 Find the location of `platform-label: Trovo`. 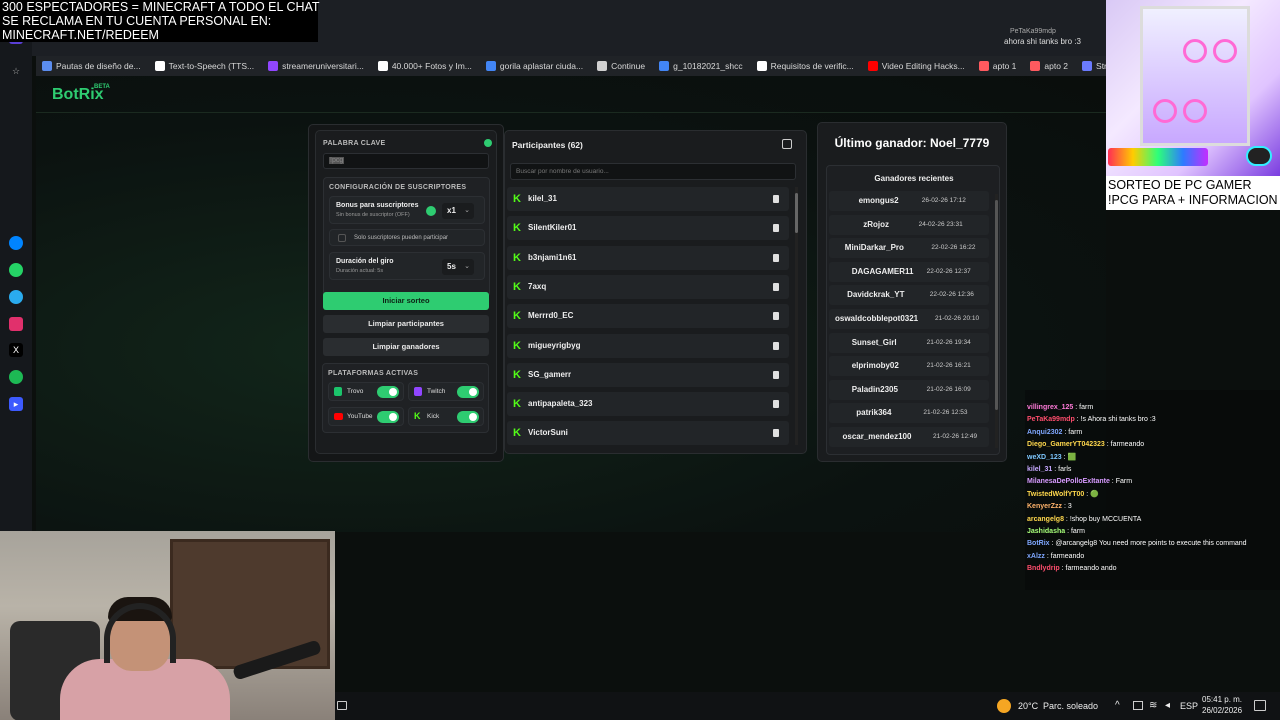

platform-label: Trovo is located at coordinates (355, 391).